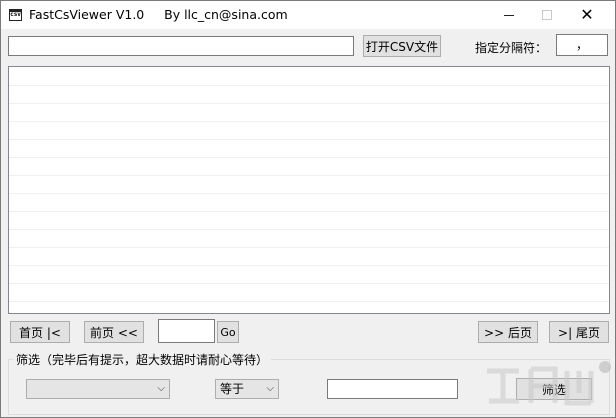  I want to click on maximize-icon, so click(547, 15).